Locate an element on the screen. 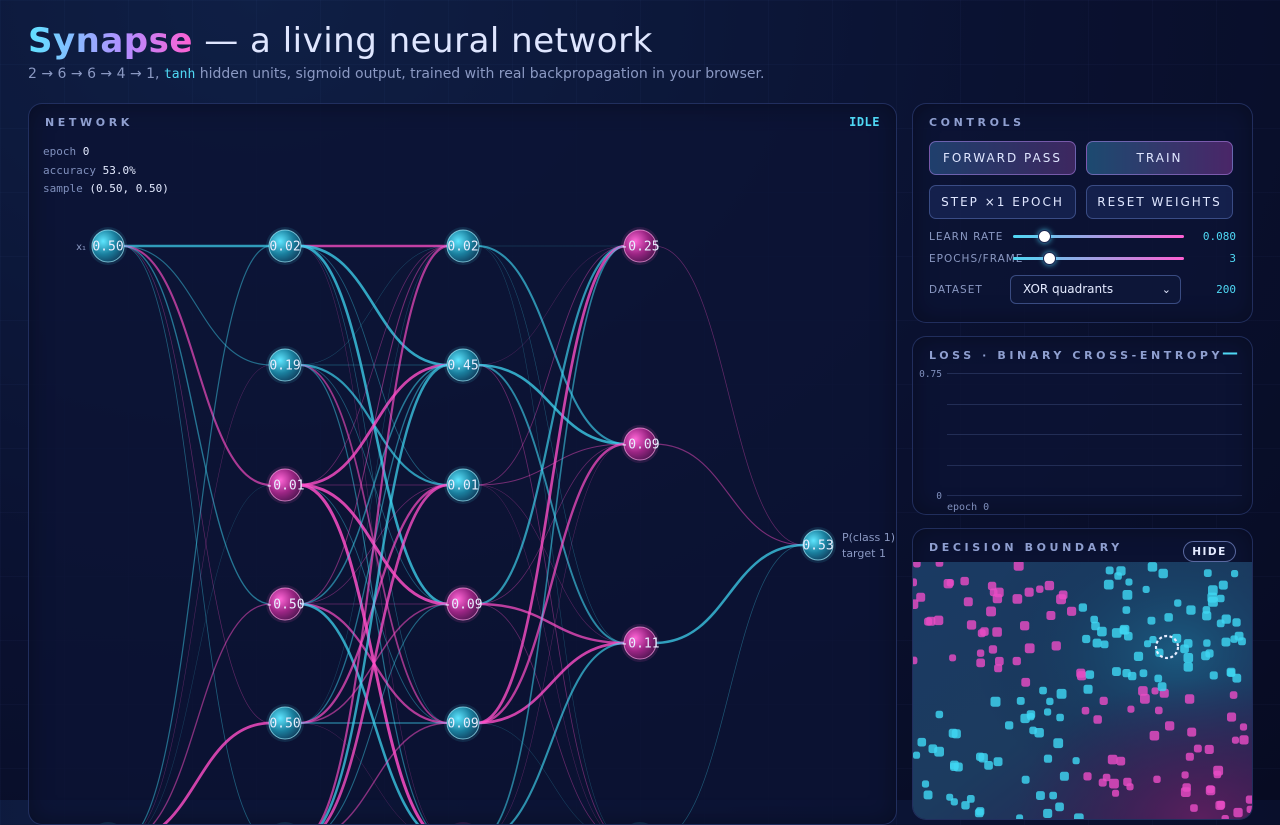  train-button: TRAIN is located at coordinates (1159, 158).